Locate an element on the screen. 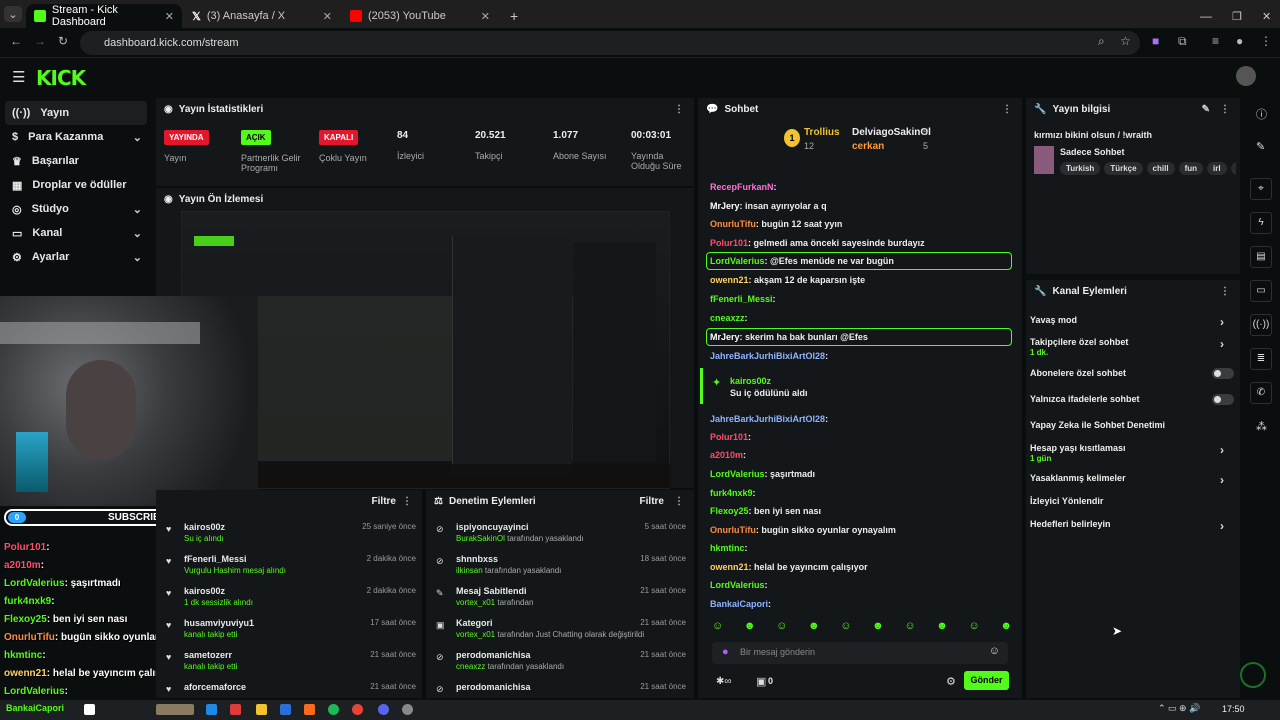  chat-username: OnurluTifu is located at coordinates (733, 224).